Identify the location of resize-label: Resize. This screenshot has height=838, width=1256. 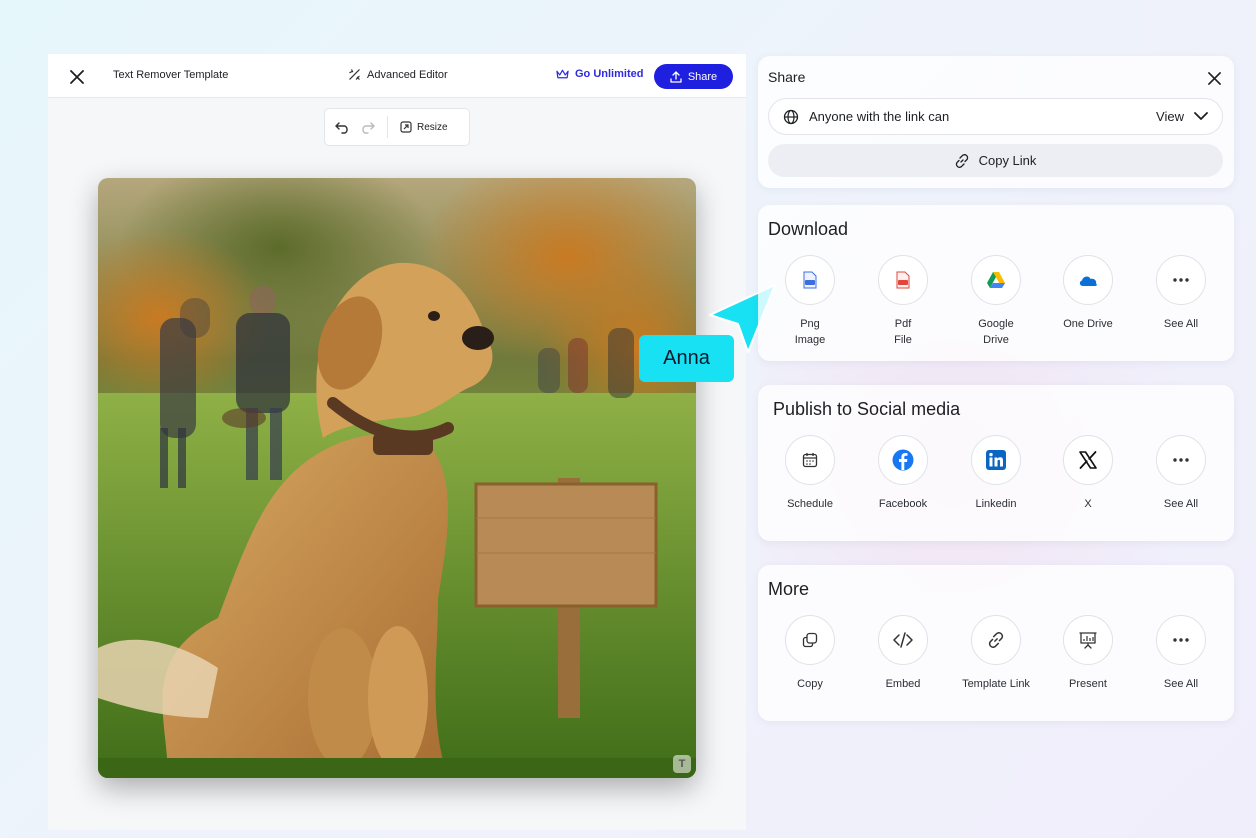
(432, 127).